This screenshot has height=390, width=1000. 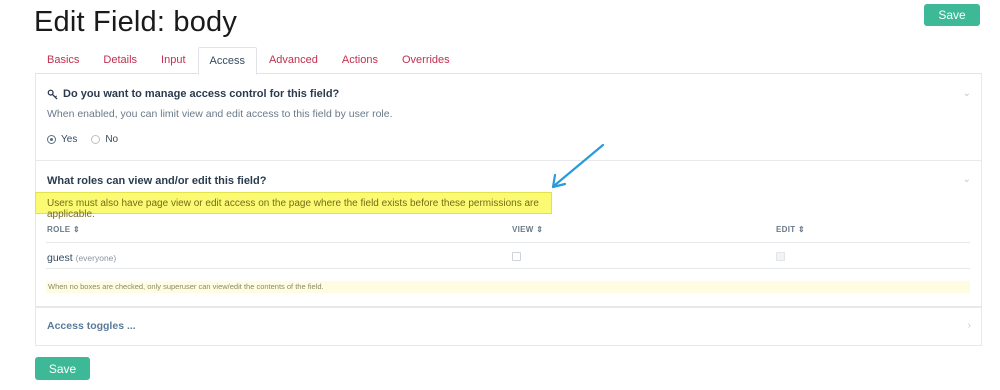 I want to click on role-qualifier: (everyone), so click(x=96, y=258).